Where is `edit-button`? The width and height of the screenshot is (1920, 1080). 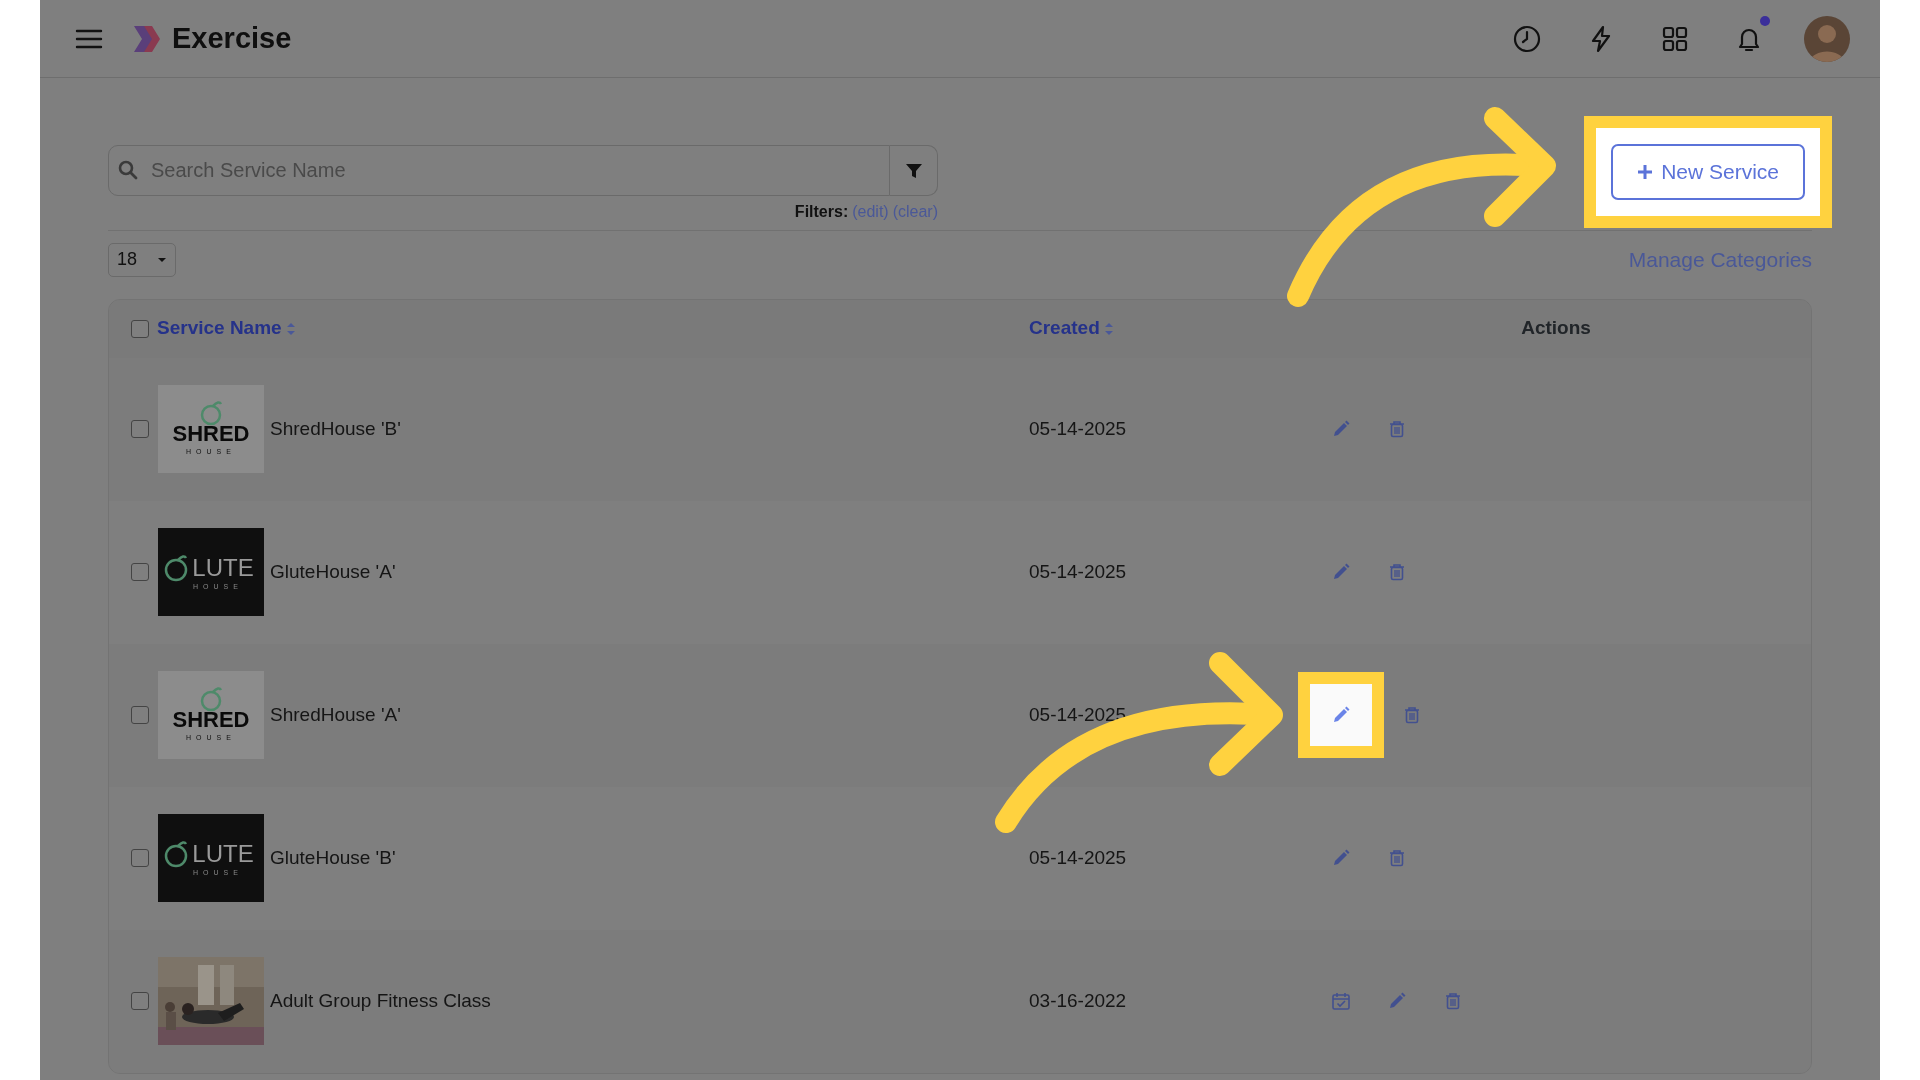
edit-button is located at coordinates (1341, 715).